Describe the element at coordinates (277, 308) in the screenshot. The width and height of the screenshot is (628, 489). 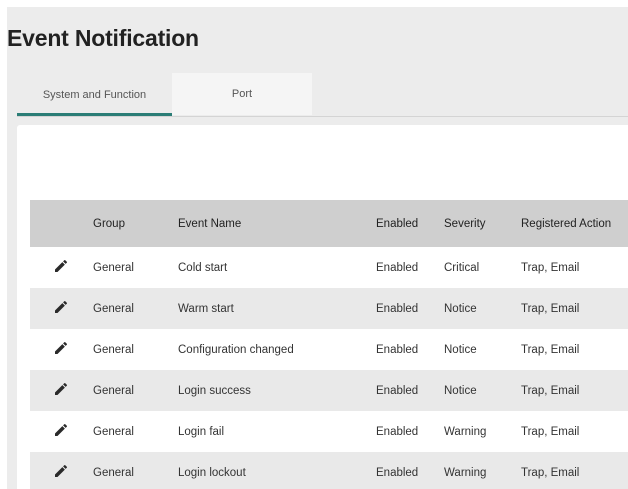
I see `cell-event-name: Warm start` at that location.